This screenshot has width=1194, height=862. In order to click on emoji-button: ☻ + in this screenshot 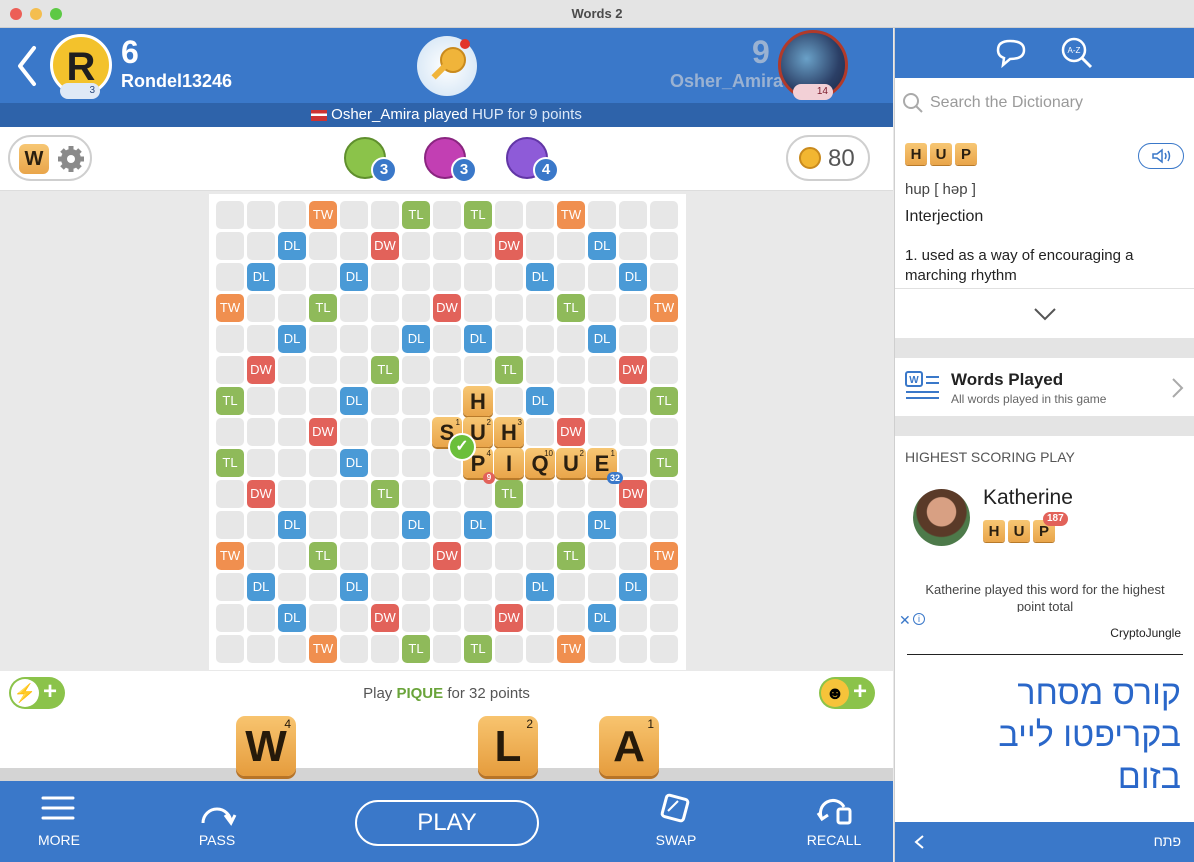, I will do `click(847, 693)`.